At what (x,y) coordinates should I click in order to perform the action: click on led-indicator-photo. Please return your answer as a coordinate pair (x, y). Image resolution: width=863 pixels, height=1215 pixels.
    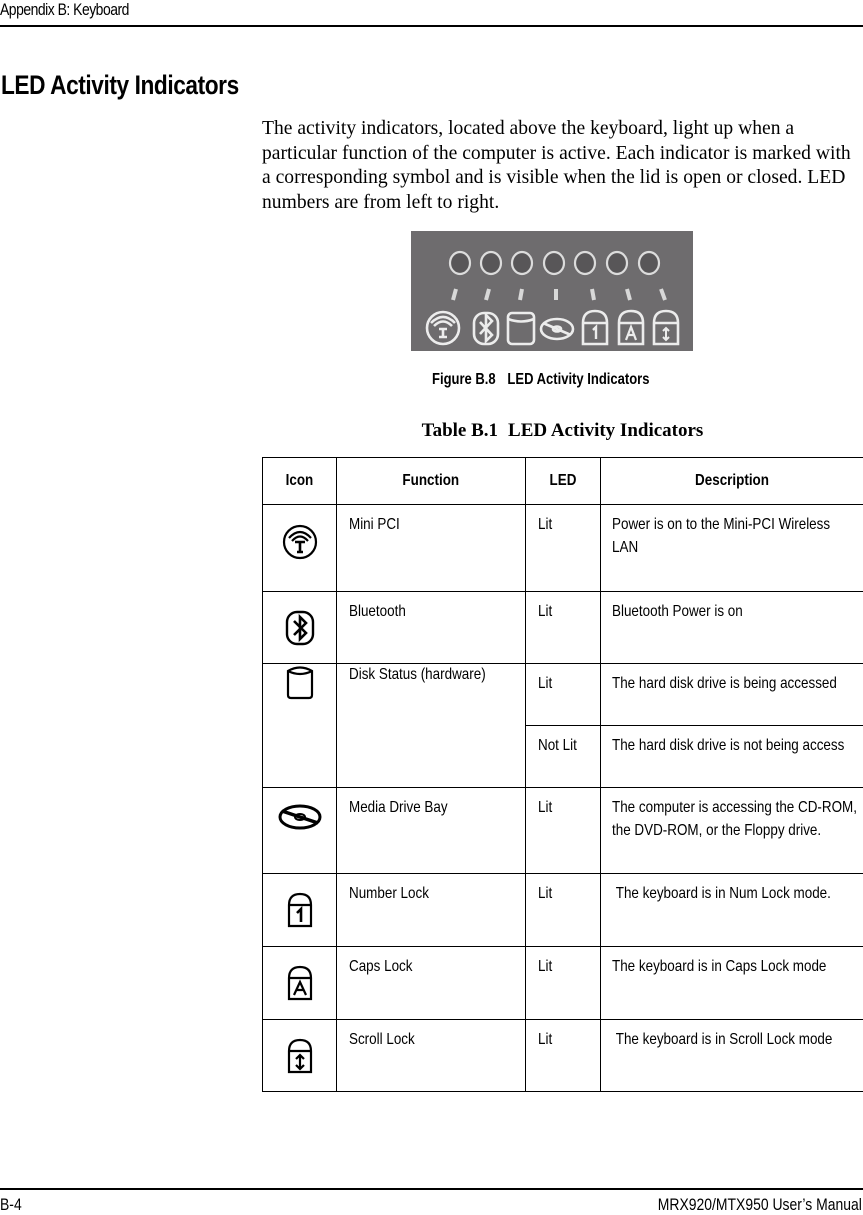
    Looking at the image, I should click on (552, 291).